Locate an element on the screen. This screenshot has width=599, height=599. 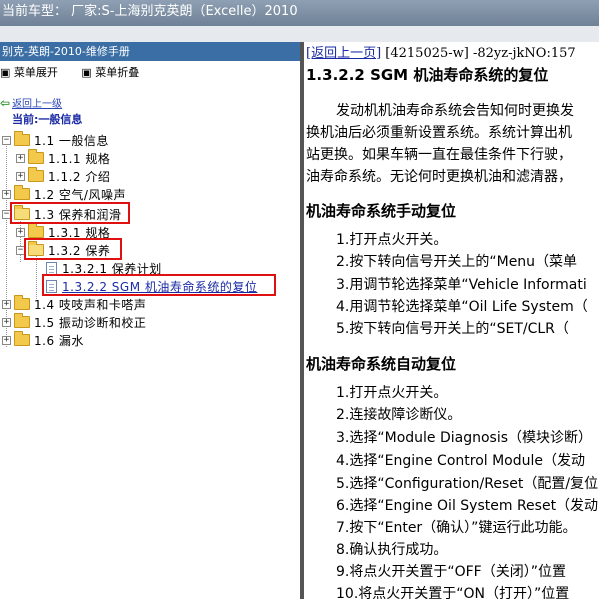
manual-step: 1.打开点火开关。 is located at coordinates (392, 240).